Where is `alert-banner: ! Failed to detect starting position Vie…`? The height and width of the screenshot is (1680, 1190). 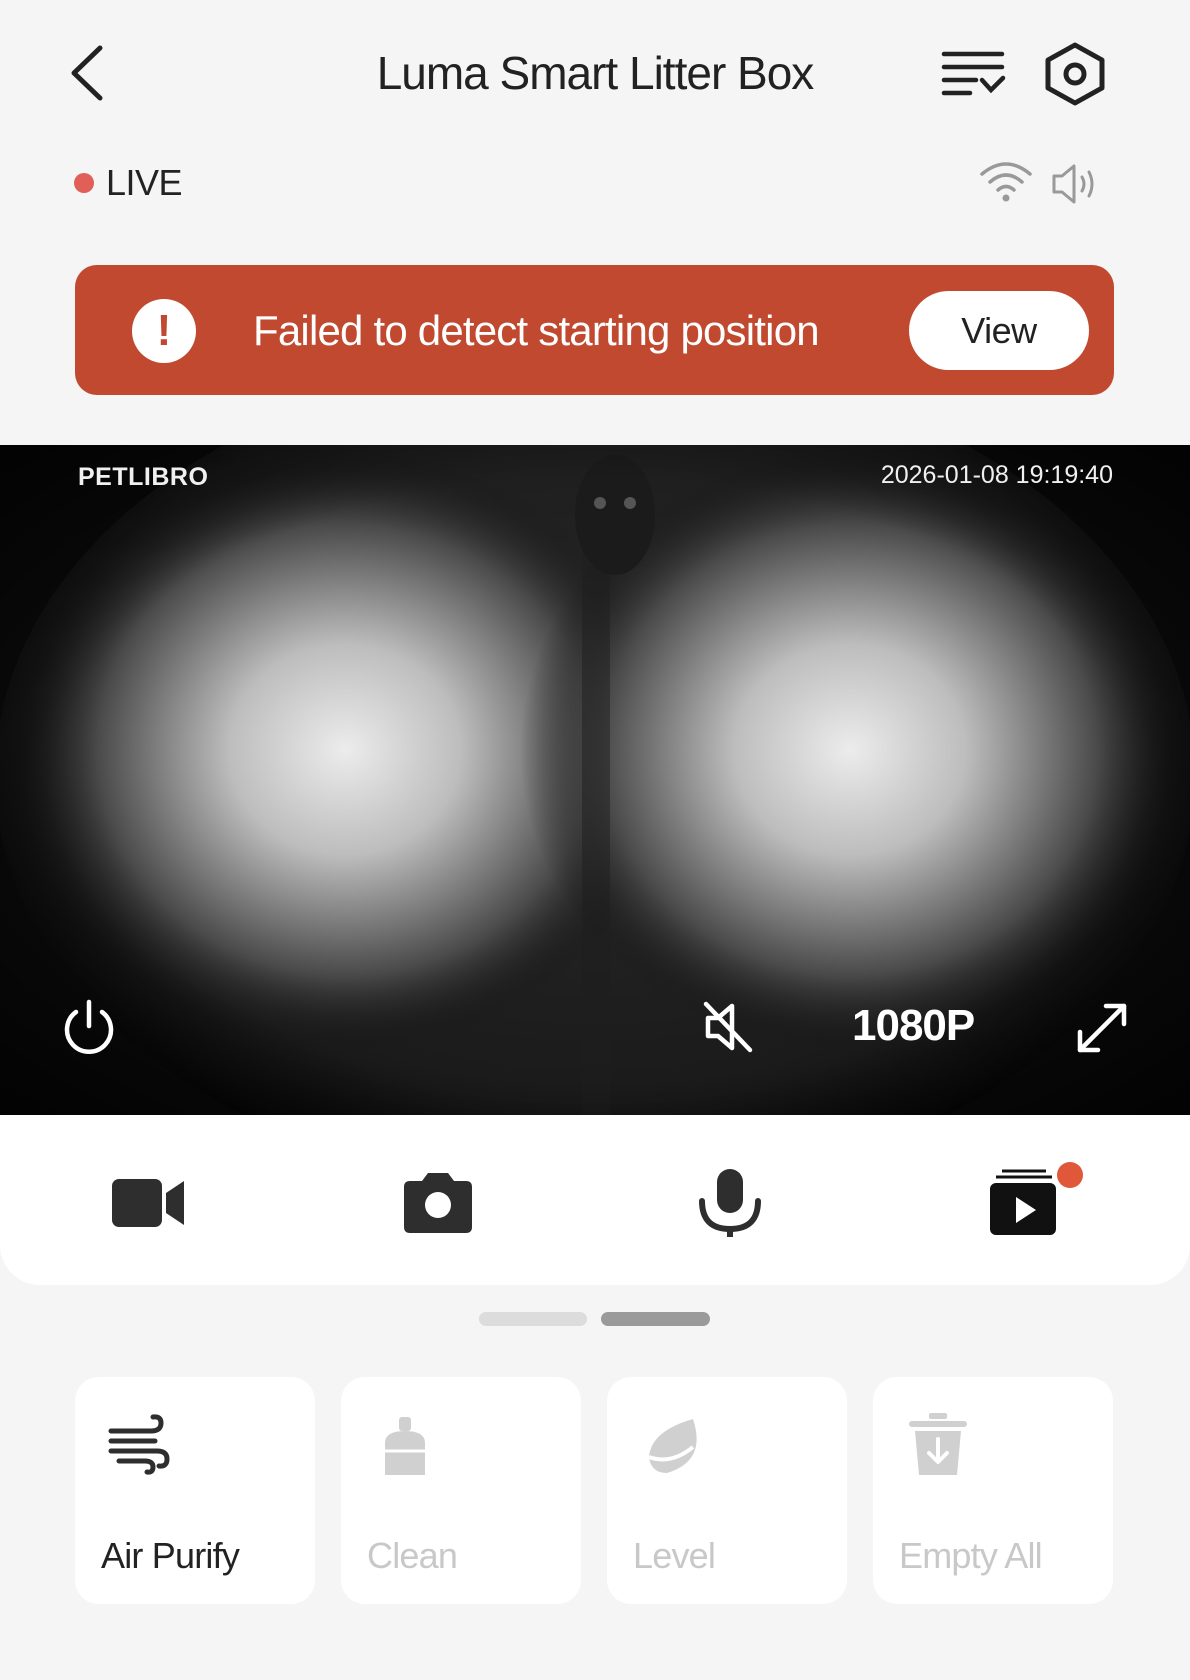
alert-banner: ! Failed to detect starting position Vie… is located at coordinates (594, 330).